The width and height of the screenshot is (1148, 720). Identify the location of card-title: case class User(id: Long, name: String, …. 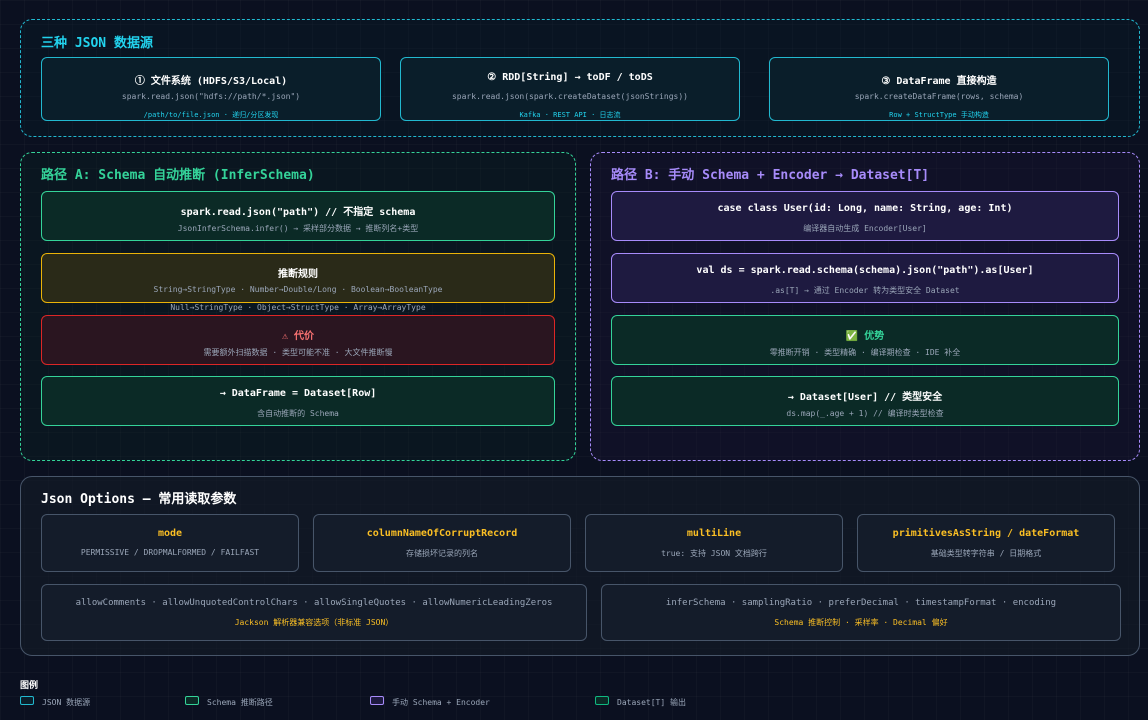
(865, 208).